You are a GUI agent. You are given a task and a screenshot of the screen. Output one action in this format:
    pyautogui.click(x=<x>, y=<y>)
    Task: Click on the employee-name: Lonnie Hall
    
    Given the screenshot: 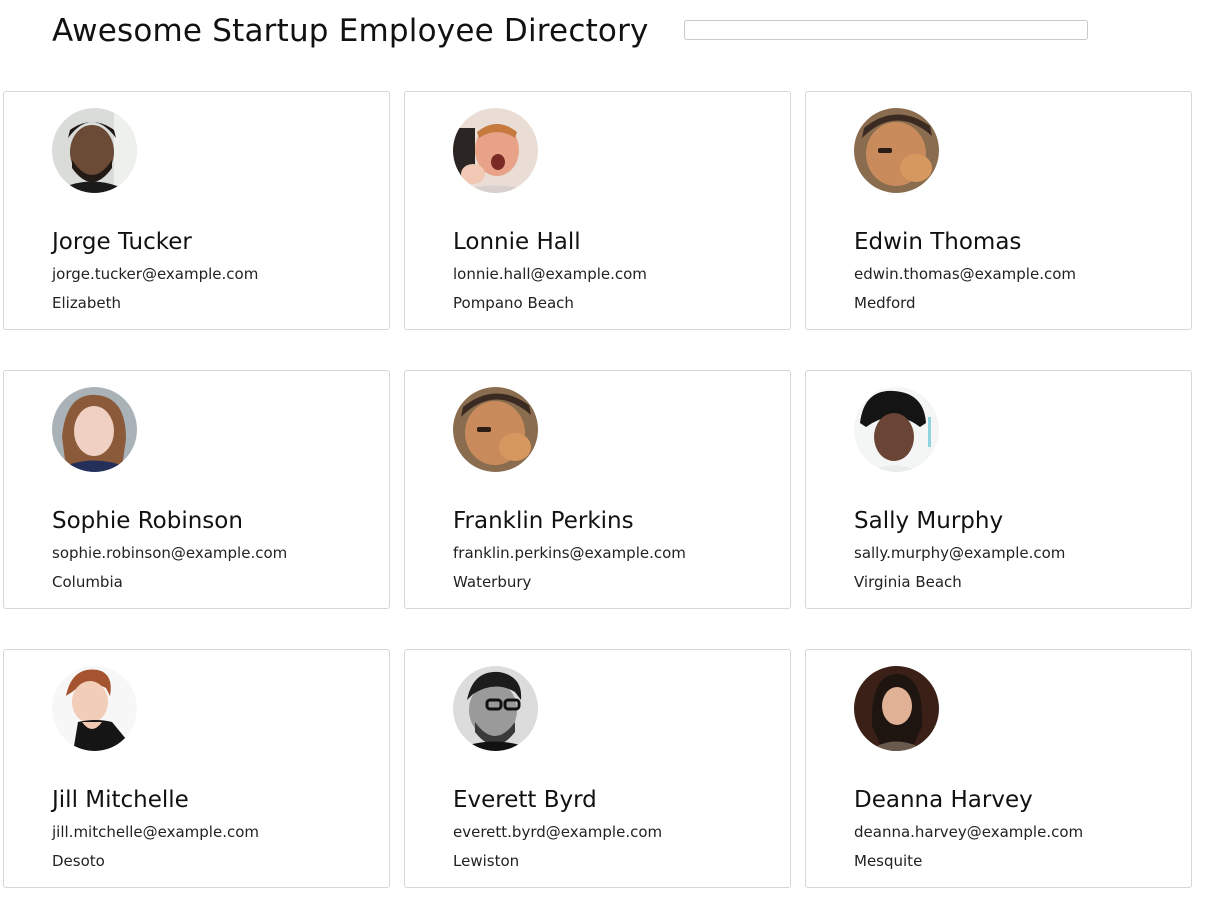 What is the action you would take?
    pyautogui.click(x=517, y=242)
    